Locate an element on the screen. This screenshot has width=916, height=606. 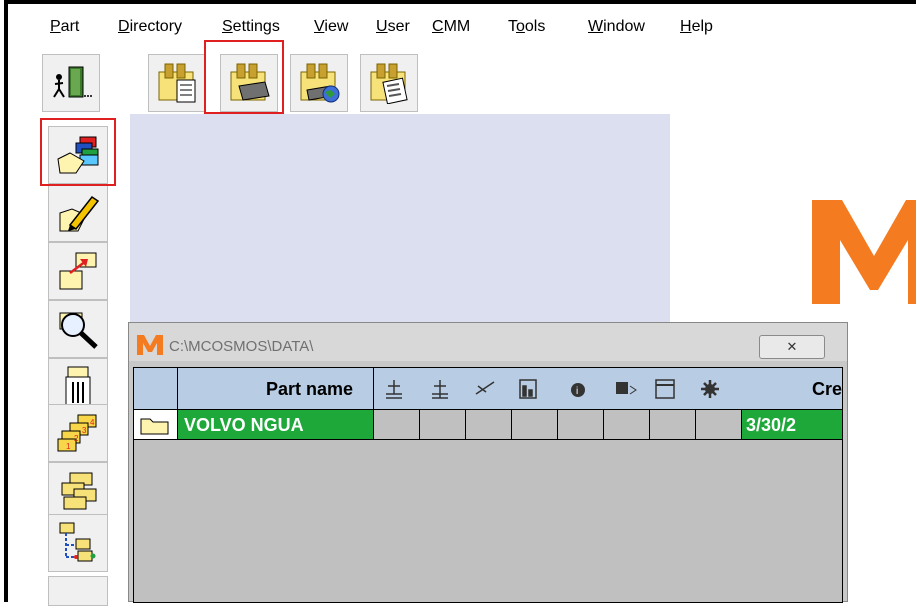
numbered-folders-icon: 4 3 2 1 is located at coordinates (77, 433).